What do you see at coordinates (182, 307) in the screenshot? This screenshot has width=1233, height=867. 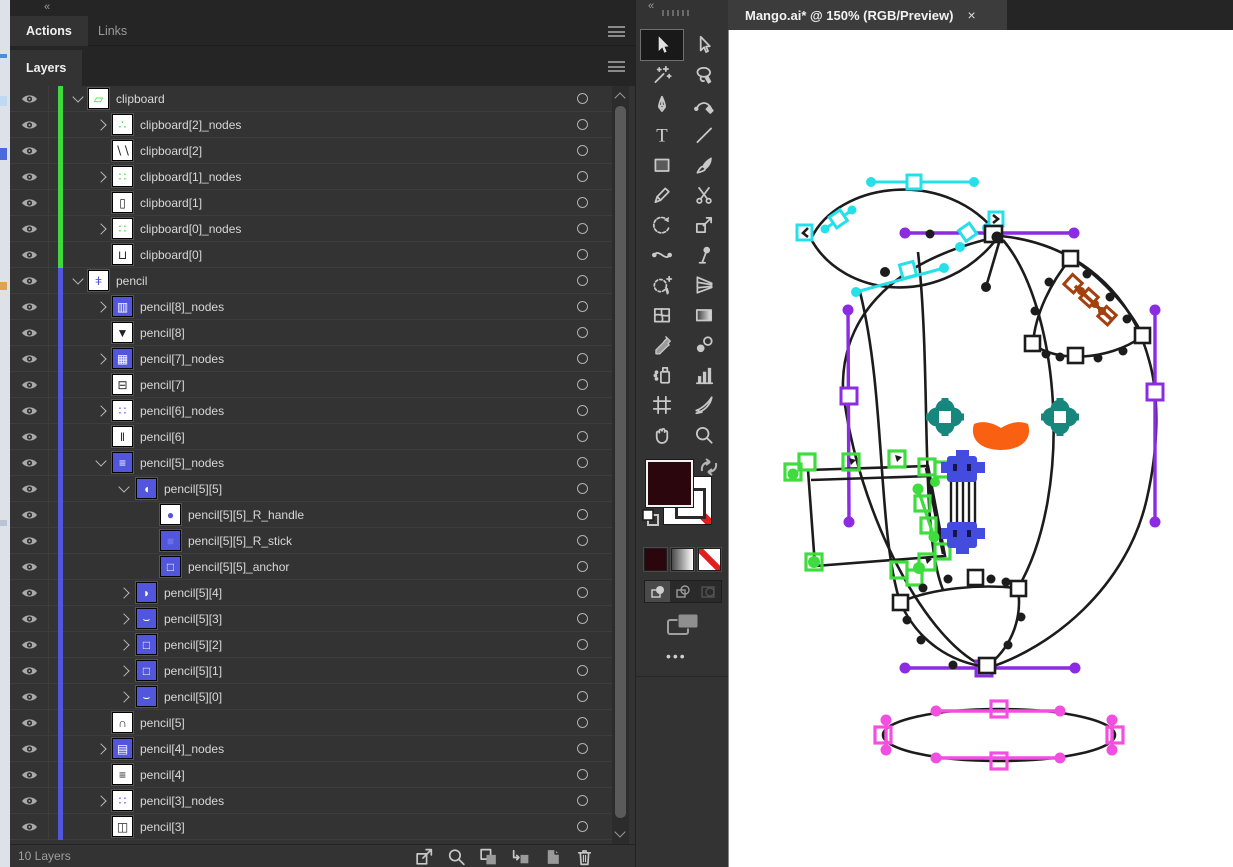 I see `layer-label: pencil[8]_nodes` at bounding box center [182, 307].